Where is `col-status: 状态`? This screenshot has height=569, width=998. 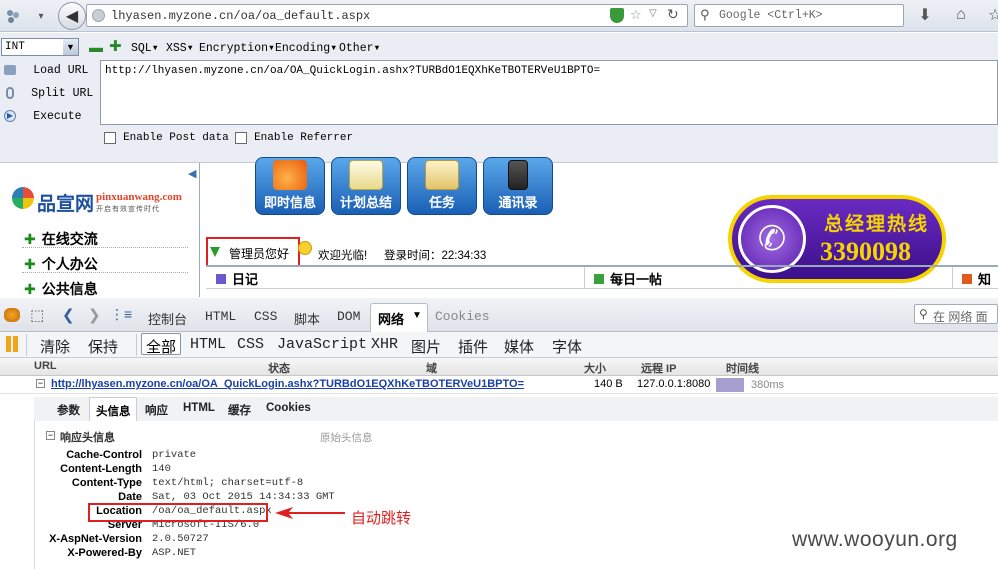 col-status: 状态 is located at coordinates (279, 368).